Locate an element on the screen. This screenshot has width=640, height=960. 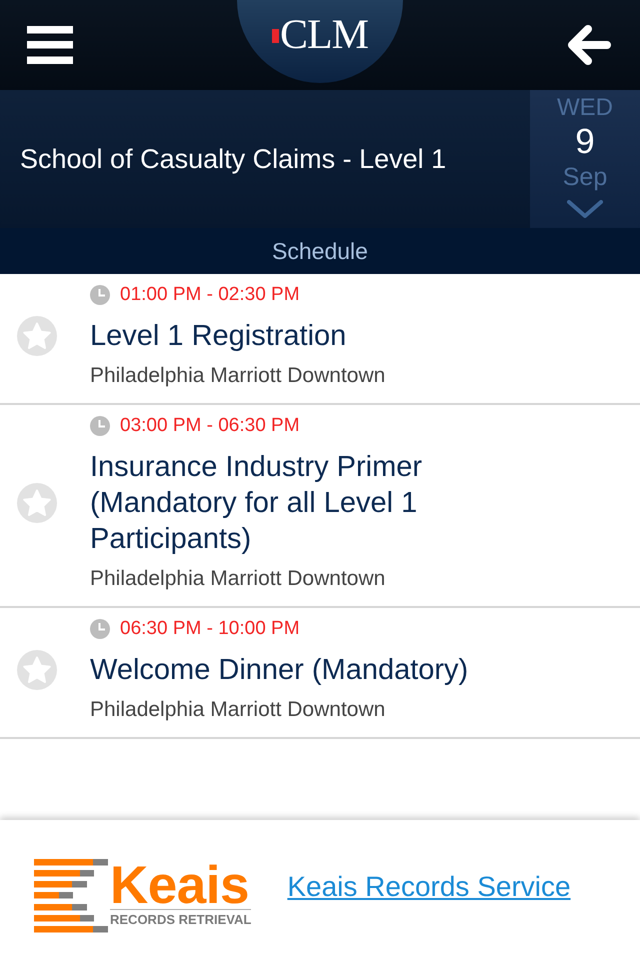
session-time: 03:00 PM - 06:30 PM is located at coordinates (210, 426).